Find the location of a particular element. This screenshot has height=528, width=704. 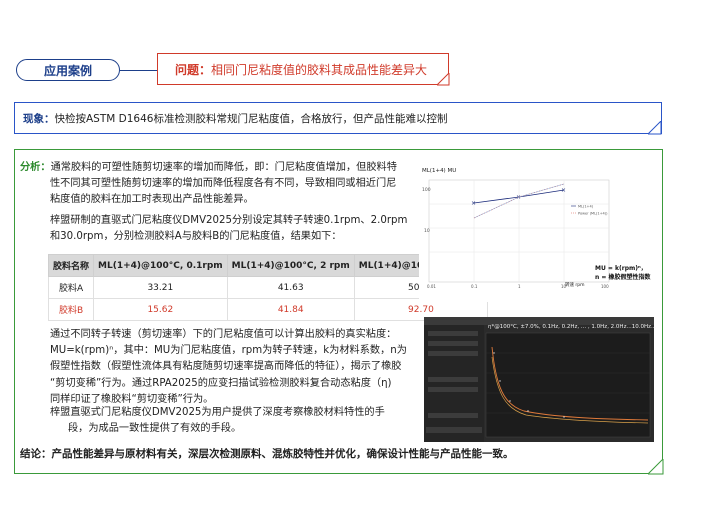

chart-xtick: 0.01 is located at coordinates (431, 286).